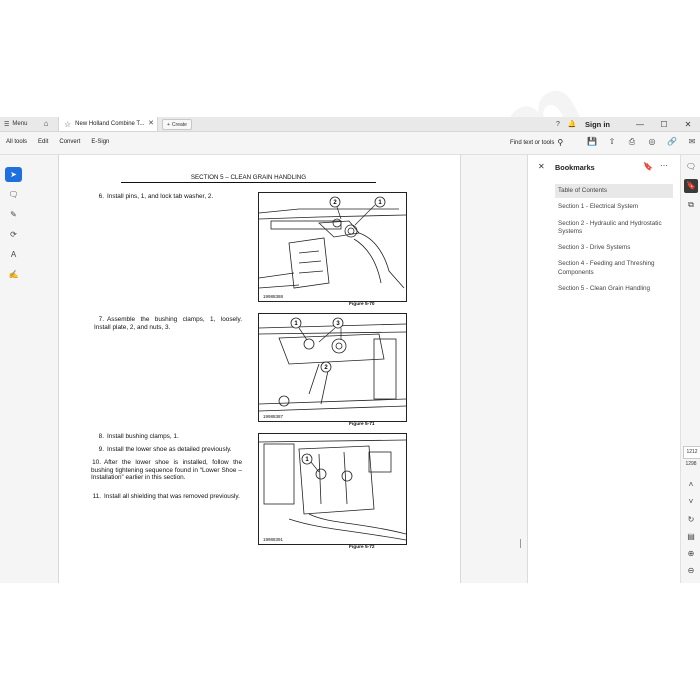 This screenshot has height=700, width=700. I want to click on add-comment-icon: 🗨, so click(13, 194).